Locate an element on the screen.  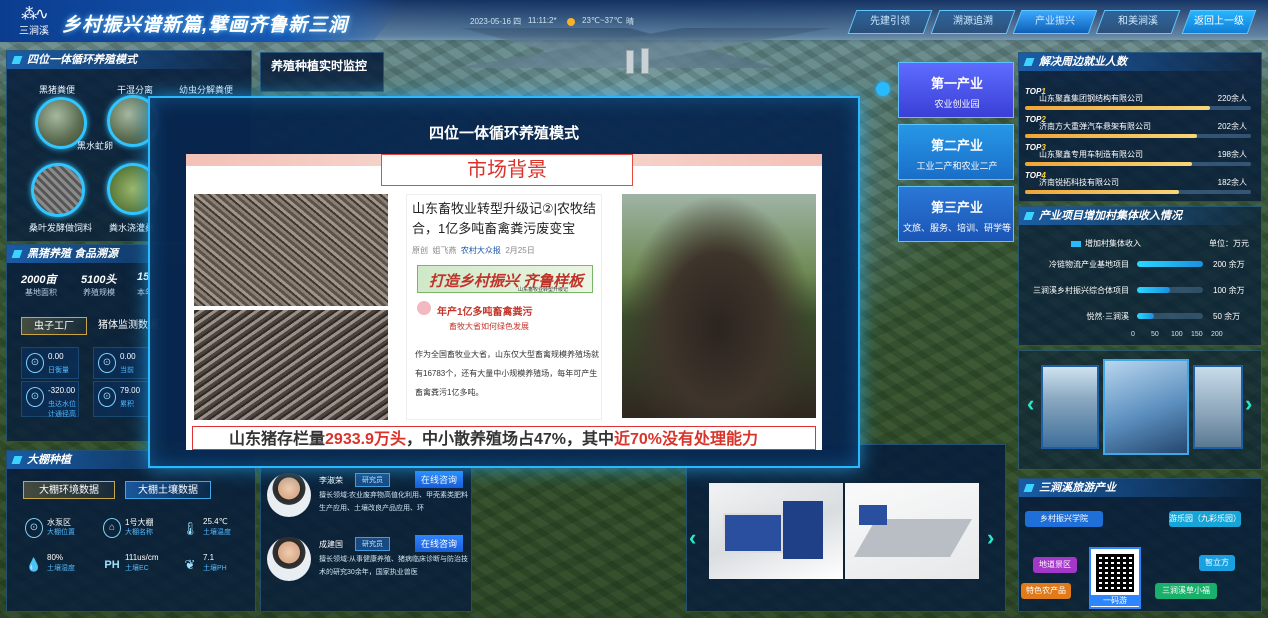
article-title: 山东畜牧业转型升级记②|农牧结合，1亿多吨畜禽粪污废变宝 is located at coordinates (504, 218).